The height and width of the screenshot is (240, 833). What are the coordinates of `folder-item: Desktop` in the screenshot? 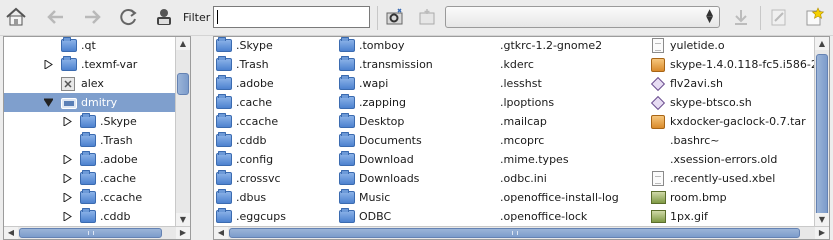 It's located at (371, 121).